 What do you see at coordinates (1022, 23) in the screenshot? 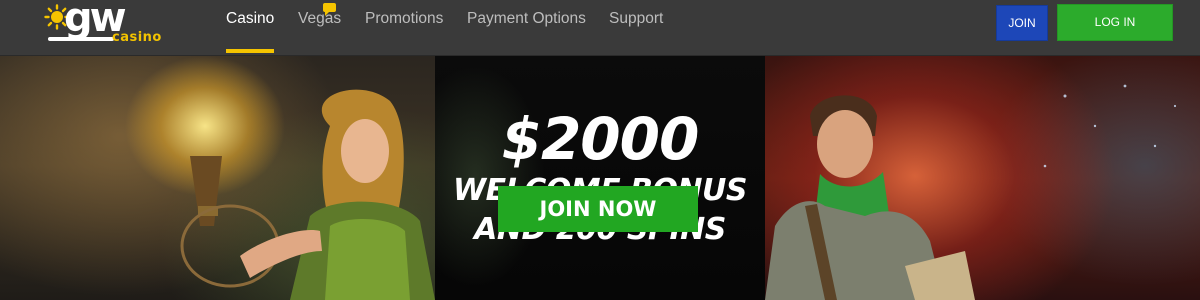
I see `join-button: JOIN` at bounding box center [1022, 23].